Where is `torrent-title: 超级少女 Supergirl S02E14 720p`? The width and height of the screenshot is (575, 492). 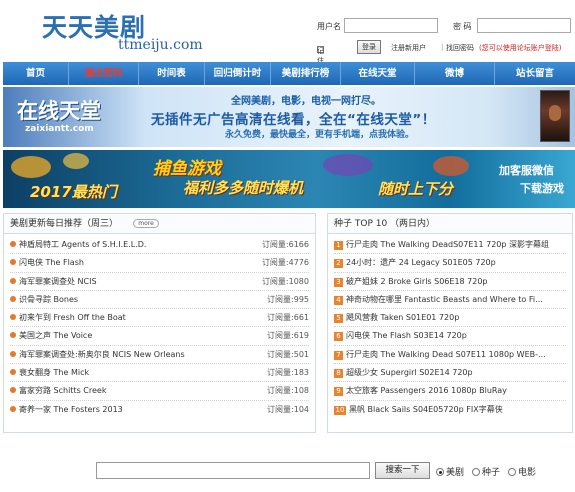 torrent-title: 超级少女 Supergirl S02E14 720p is located at coordinates (409, 372).